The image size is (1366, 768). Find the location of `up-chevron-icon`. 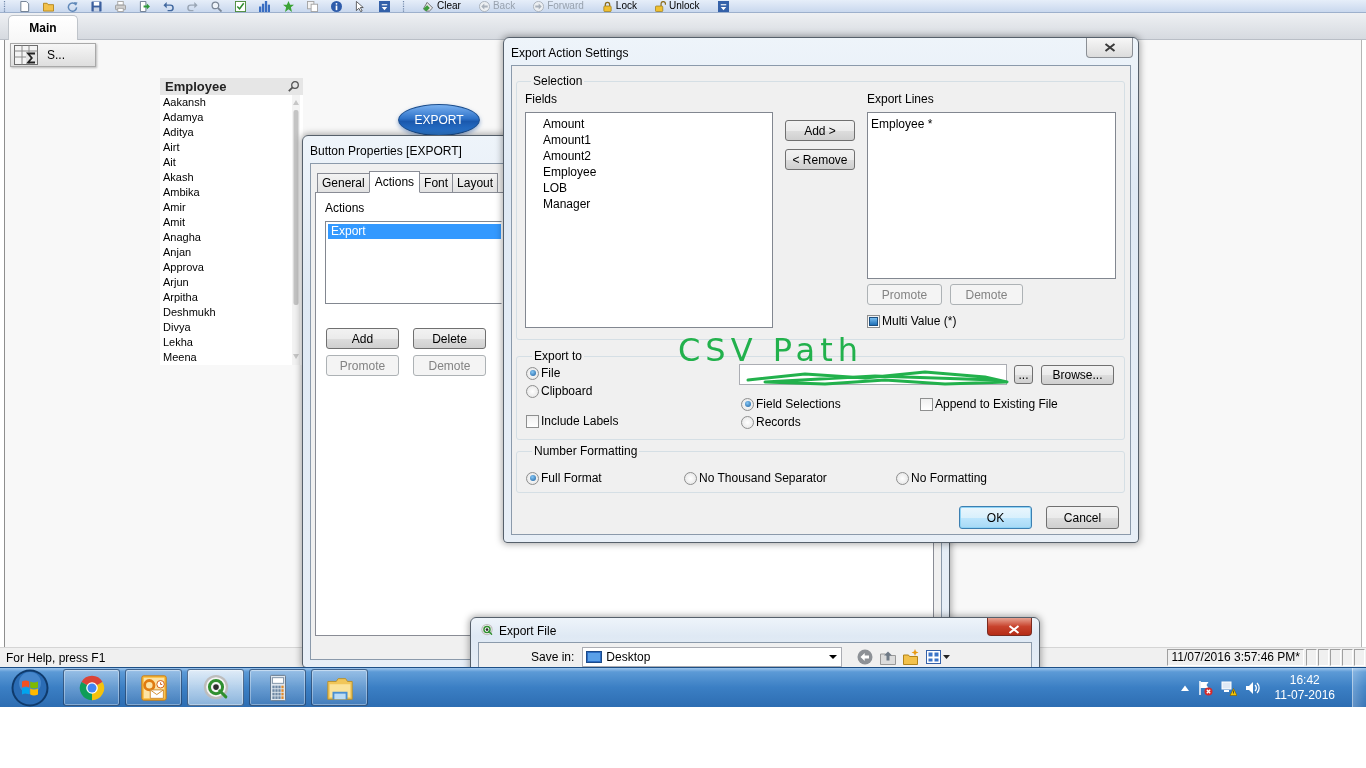

up-chevron-icon is located at coordinates (1184, 687).